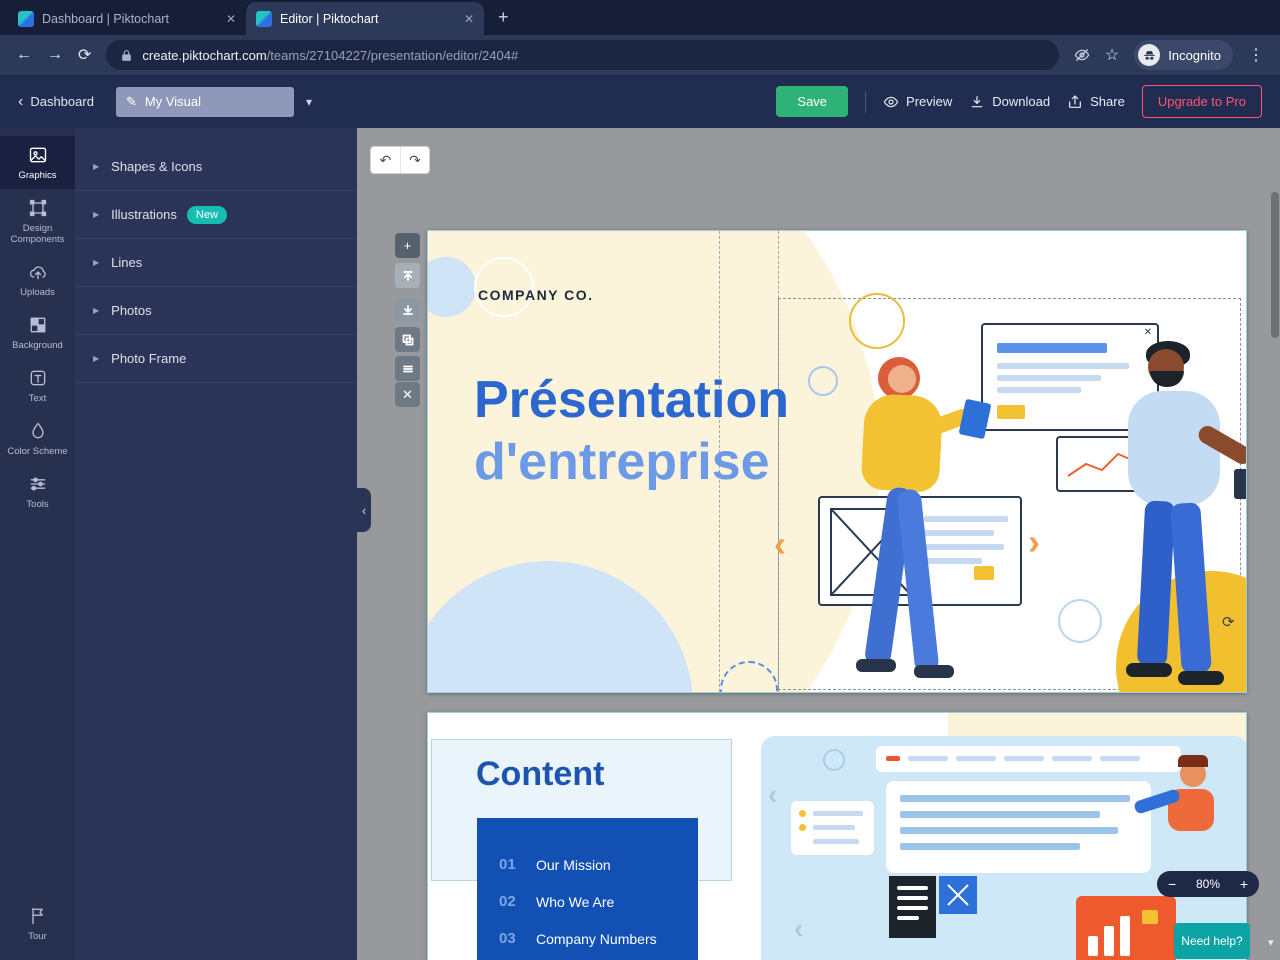  Describe the element at coordinates (55, 55) in the screenshot. I see `forward-button: →` at that location.